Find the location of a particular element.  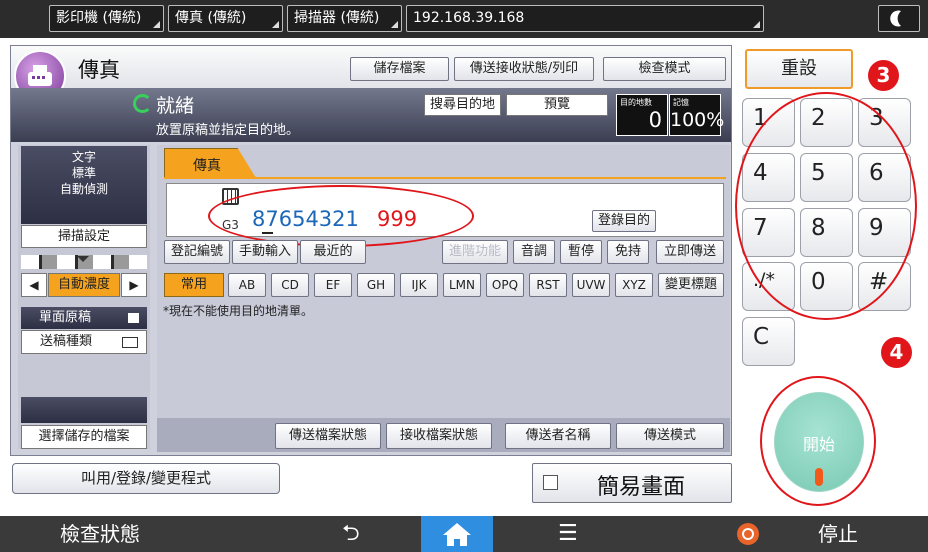

start-button: 開始 is located at coordinates (819, 442).